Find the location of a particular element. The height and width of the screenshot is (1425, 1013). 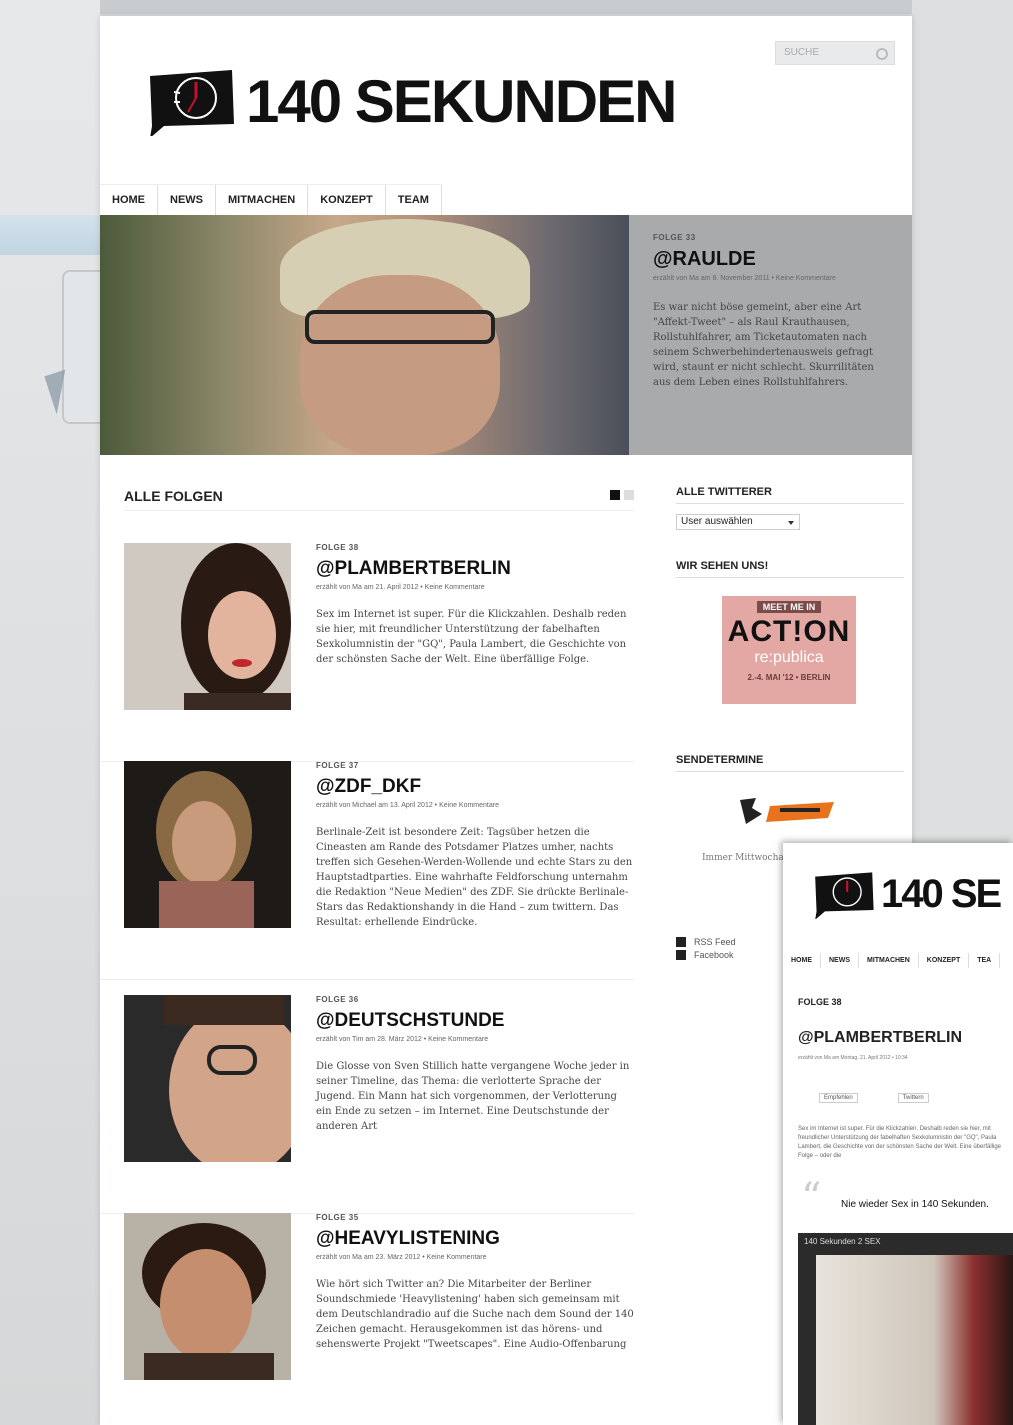

featured-title: @RAULDE is located at coordinates (770, 259).